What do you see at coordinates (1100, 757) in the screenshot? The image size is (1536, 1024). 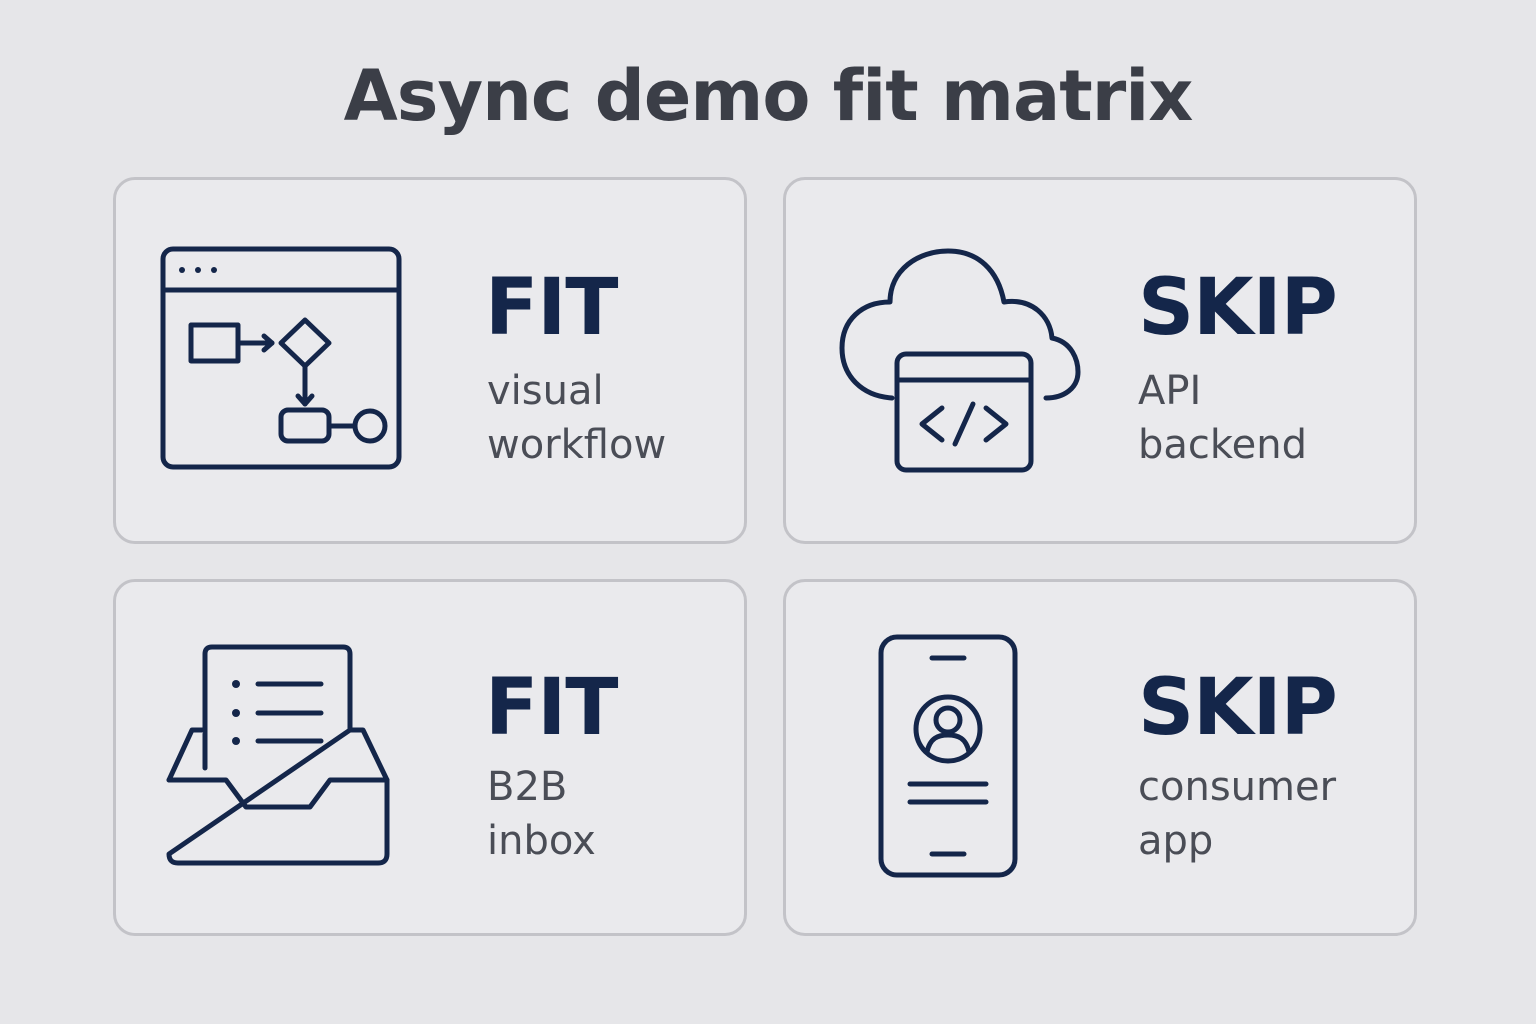 I see `matrix-card-consumer-app: SKIP consumer app` at bounding box center [1100, 757].